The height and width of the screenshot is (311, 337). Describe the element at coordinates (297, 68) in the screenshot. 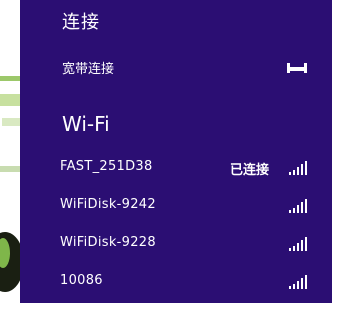

I see `ethernet-icon` at that location.